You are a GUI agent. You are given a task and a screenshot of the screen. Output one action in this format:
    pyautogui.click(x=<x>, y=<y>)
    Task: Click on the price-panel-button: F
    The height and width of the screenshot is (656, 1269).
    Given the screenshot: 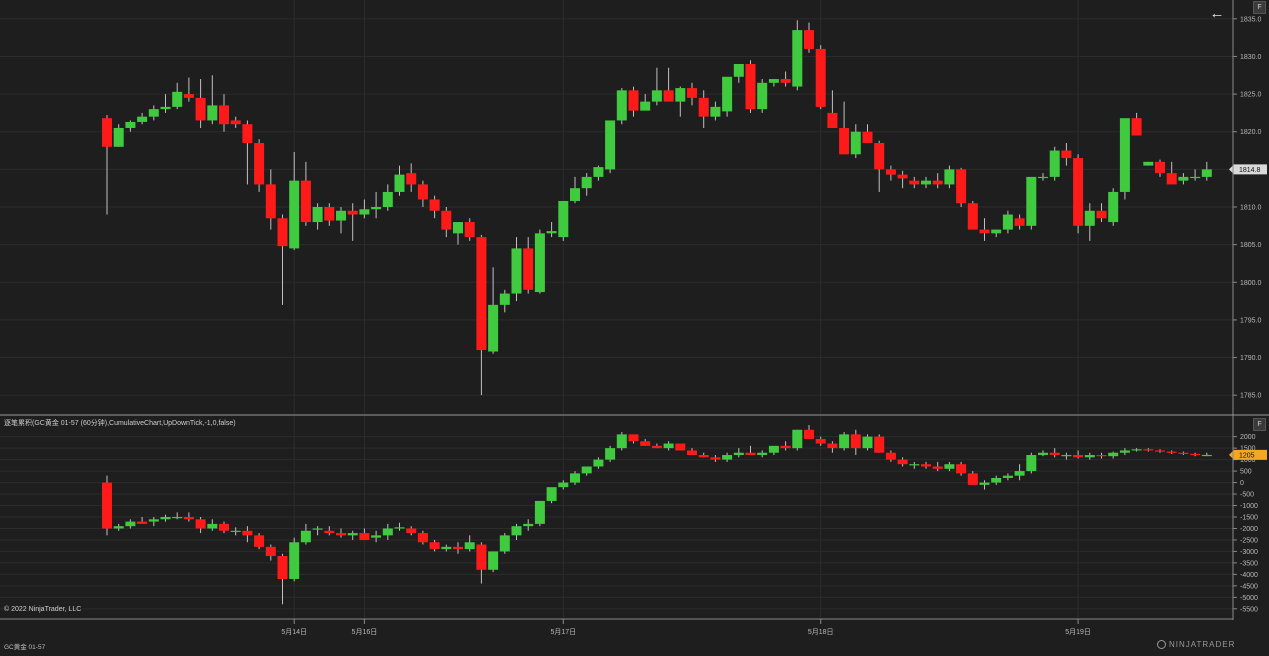 What is the action you would take?
    pyautogui.click(x=1259, y=7)
    